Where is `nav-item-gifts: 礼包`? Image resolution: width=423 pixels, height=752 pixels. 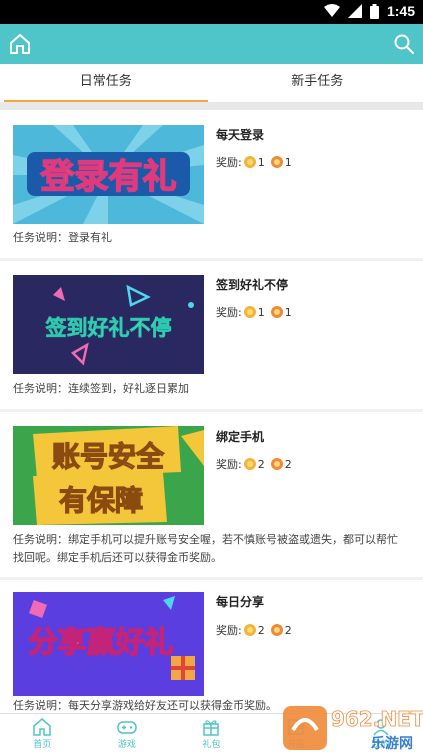
nav-item-gifts: 礼包 is located at coordinates (211, 733).